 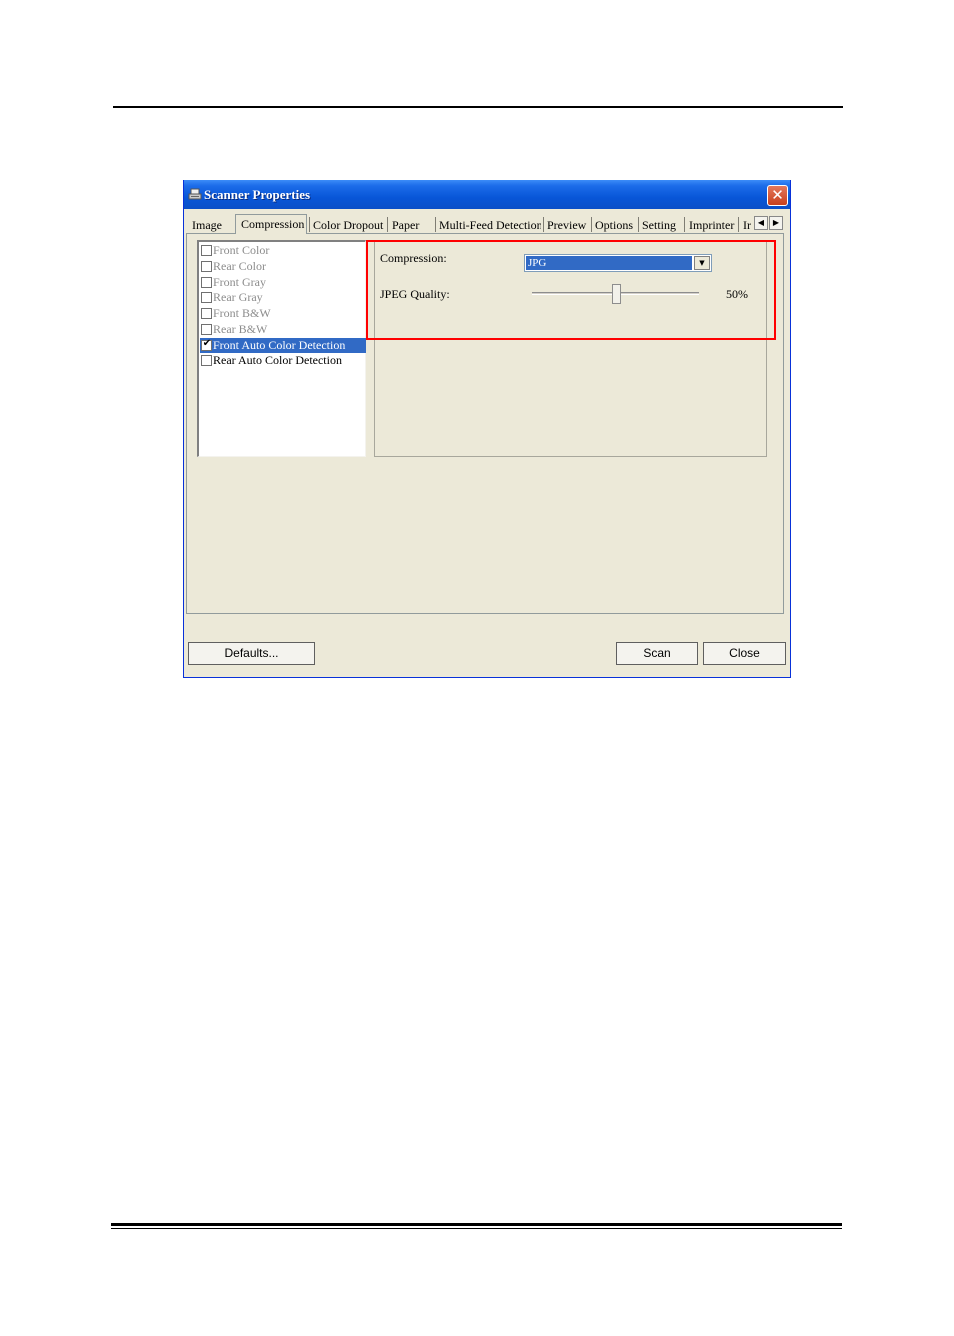 I want to click on list-item-label: Front B&W, so click(x=242, y=313).